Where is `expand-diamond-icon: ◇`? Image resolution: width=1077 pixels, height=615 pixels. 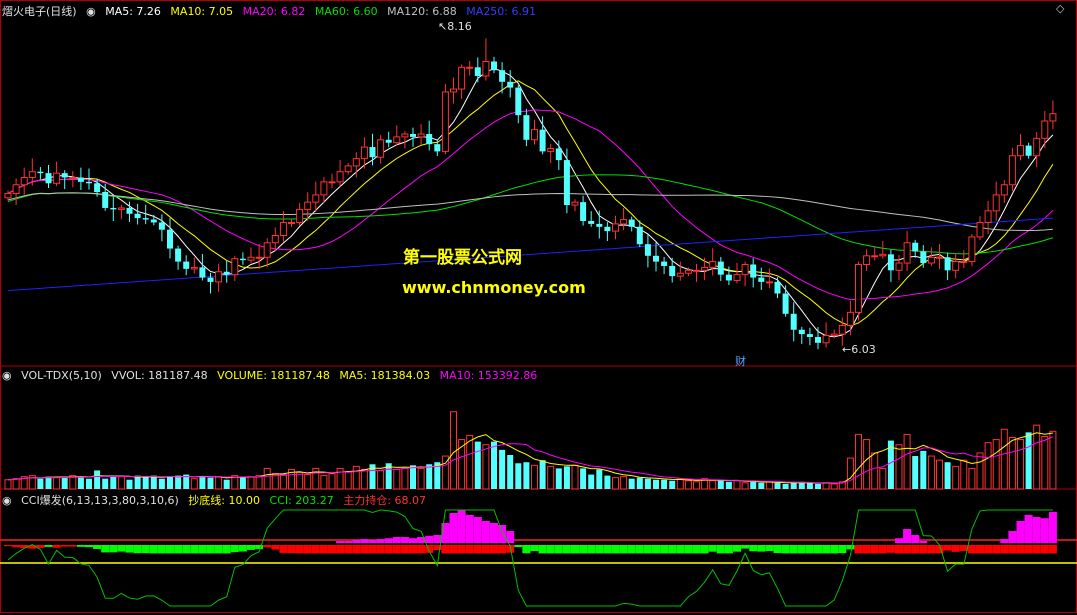 expand-diamond-icon: ◇ is located at coordinates (1060, 8).